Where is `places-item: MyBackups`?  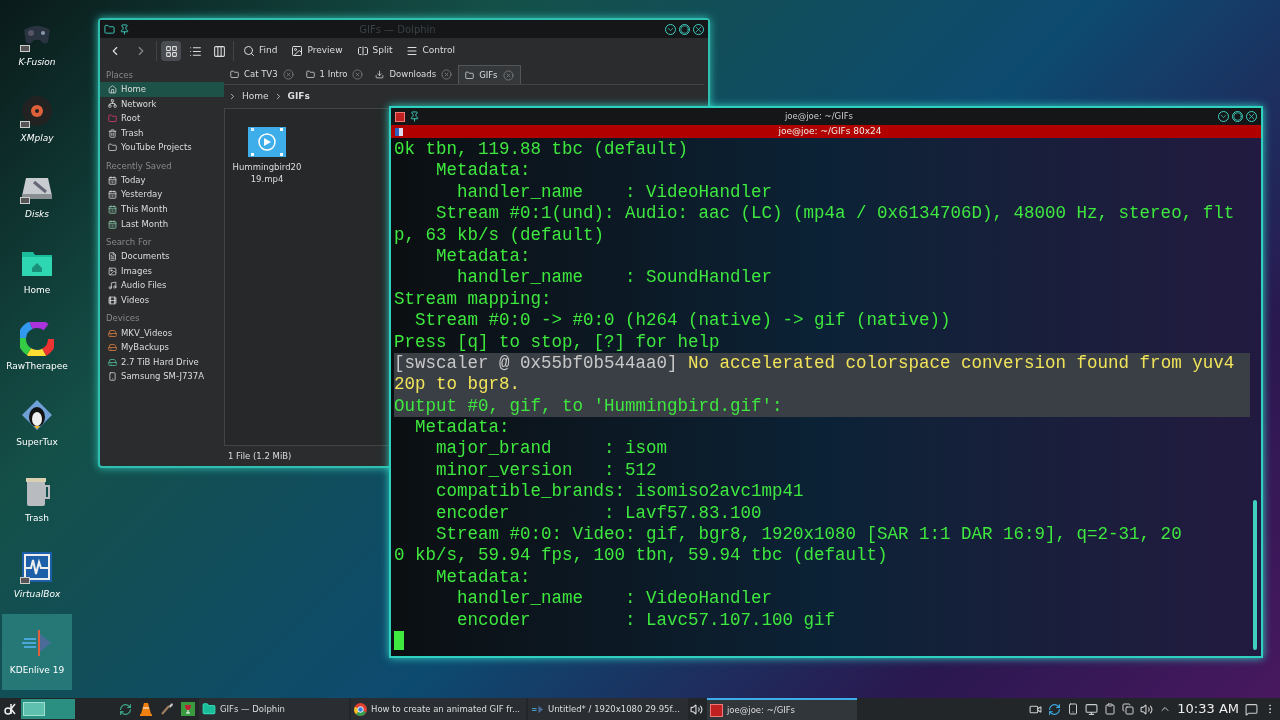
places-item: MyBackups is located at coordinates (162, 347).